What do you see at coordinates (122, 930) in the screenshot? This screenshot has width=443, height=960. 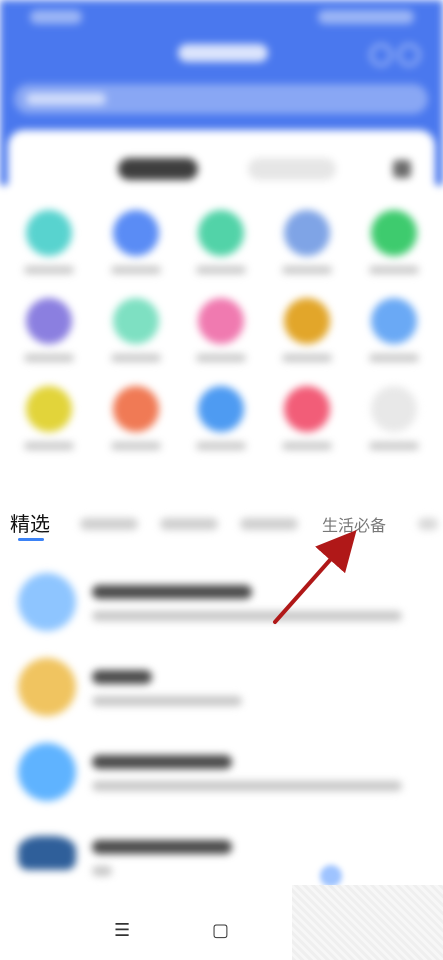 I see `menu-icon: ☰` at bounding box center [122, 930].